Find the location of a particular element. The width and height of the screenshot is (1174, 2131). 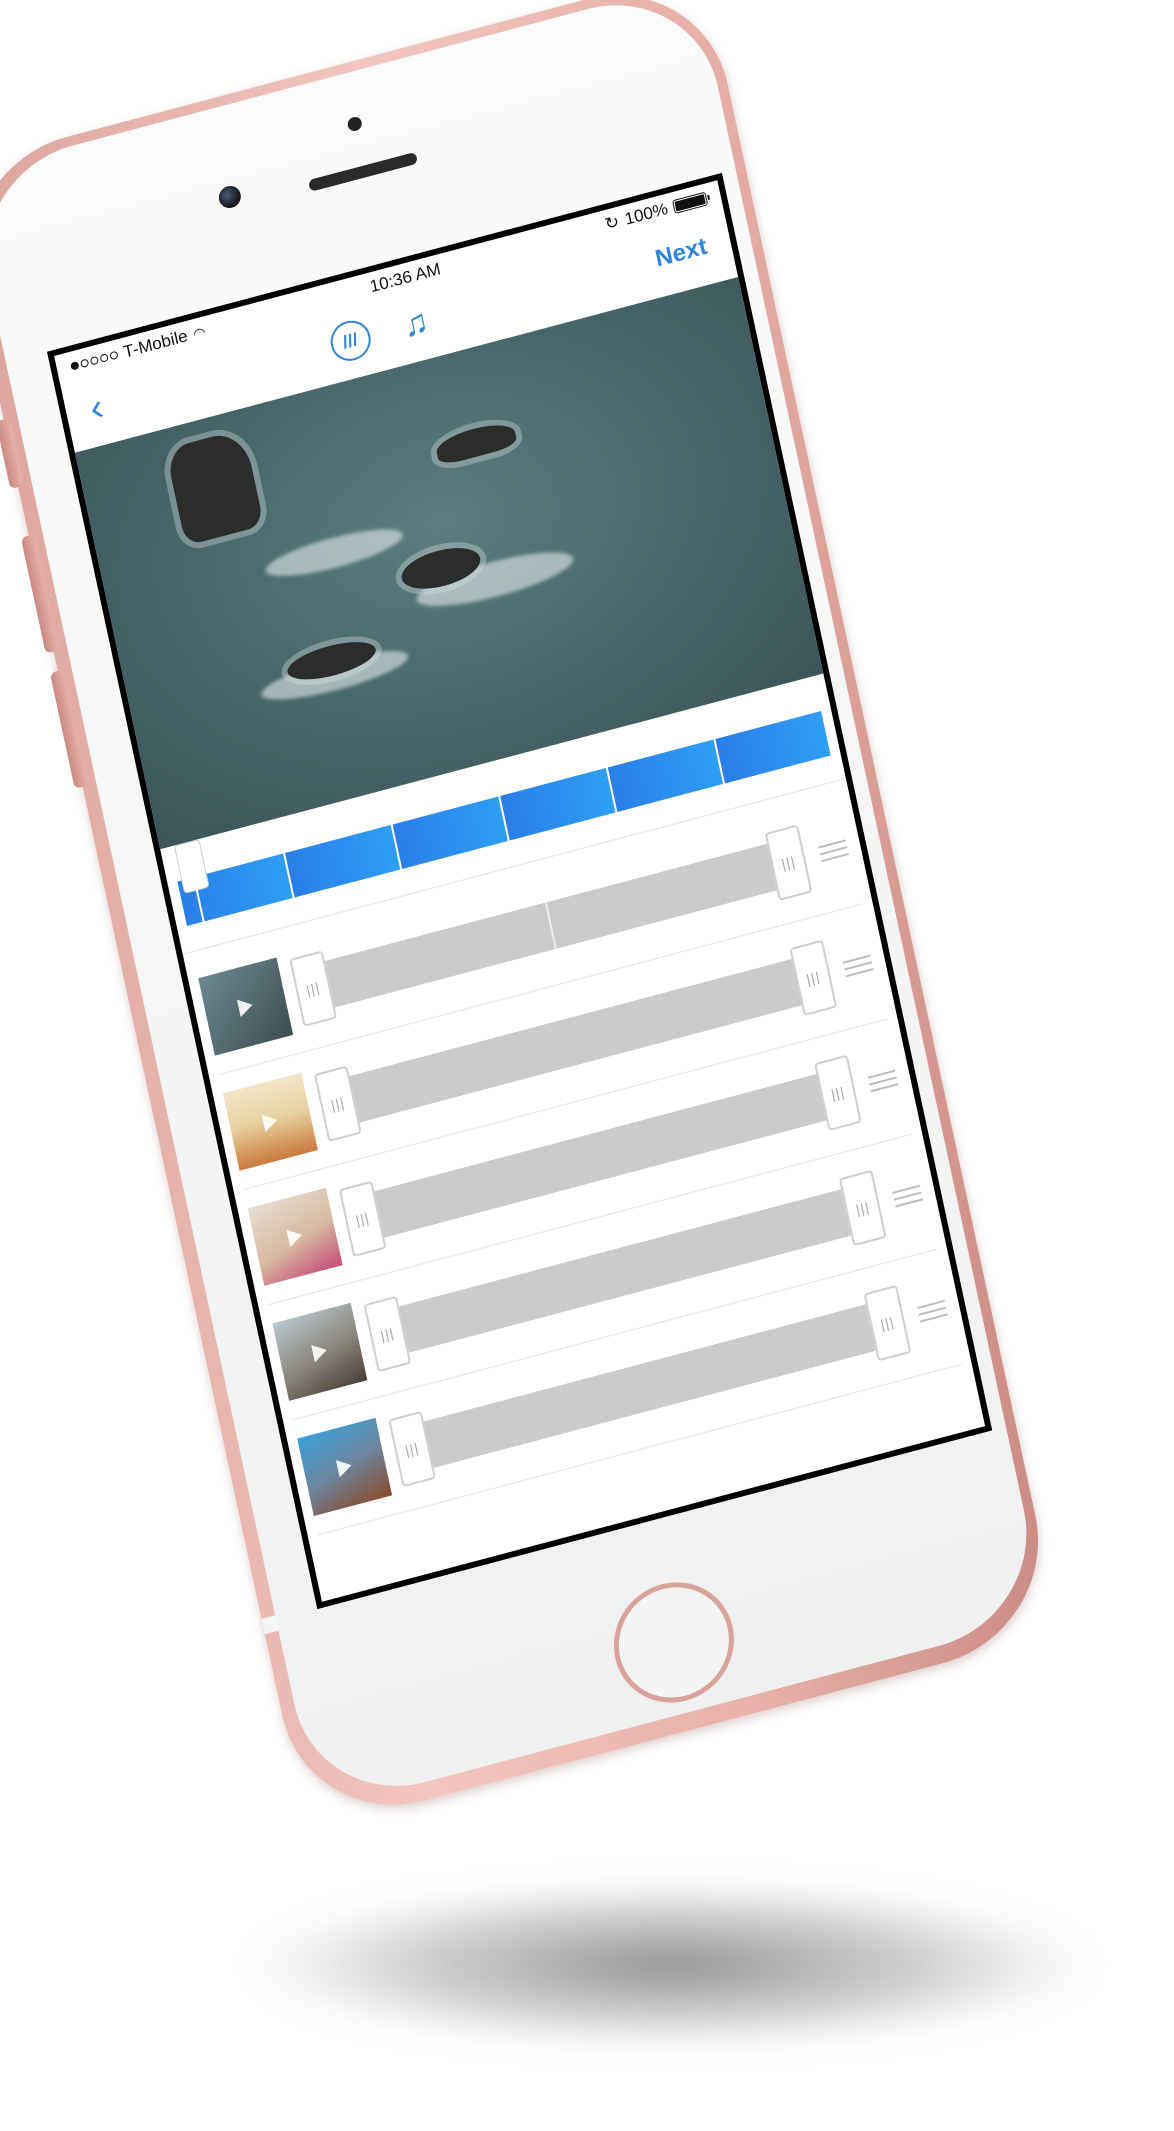

home-button is located at coordinates (674, 1642).